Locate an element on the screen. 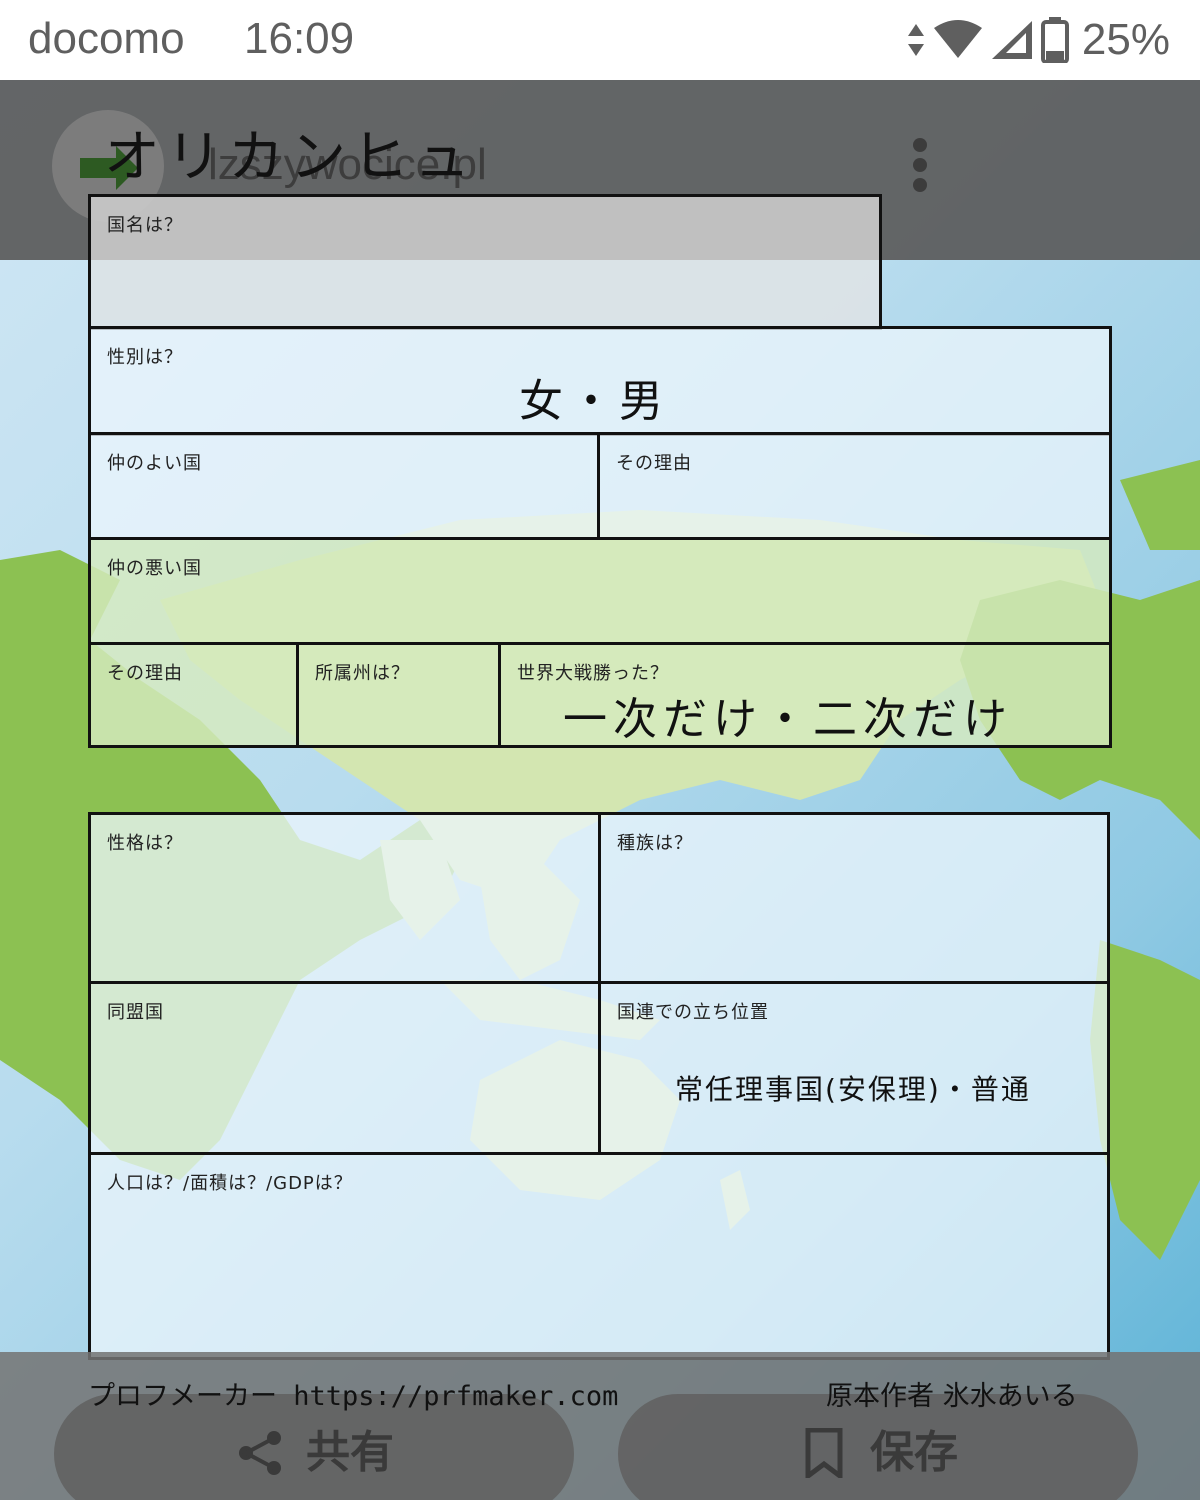 The width and height of the screenshot is (1200, 1500). unfriendly-reason-cell: その理由 is located at coordinates (193, 695).